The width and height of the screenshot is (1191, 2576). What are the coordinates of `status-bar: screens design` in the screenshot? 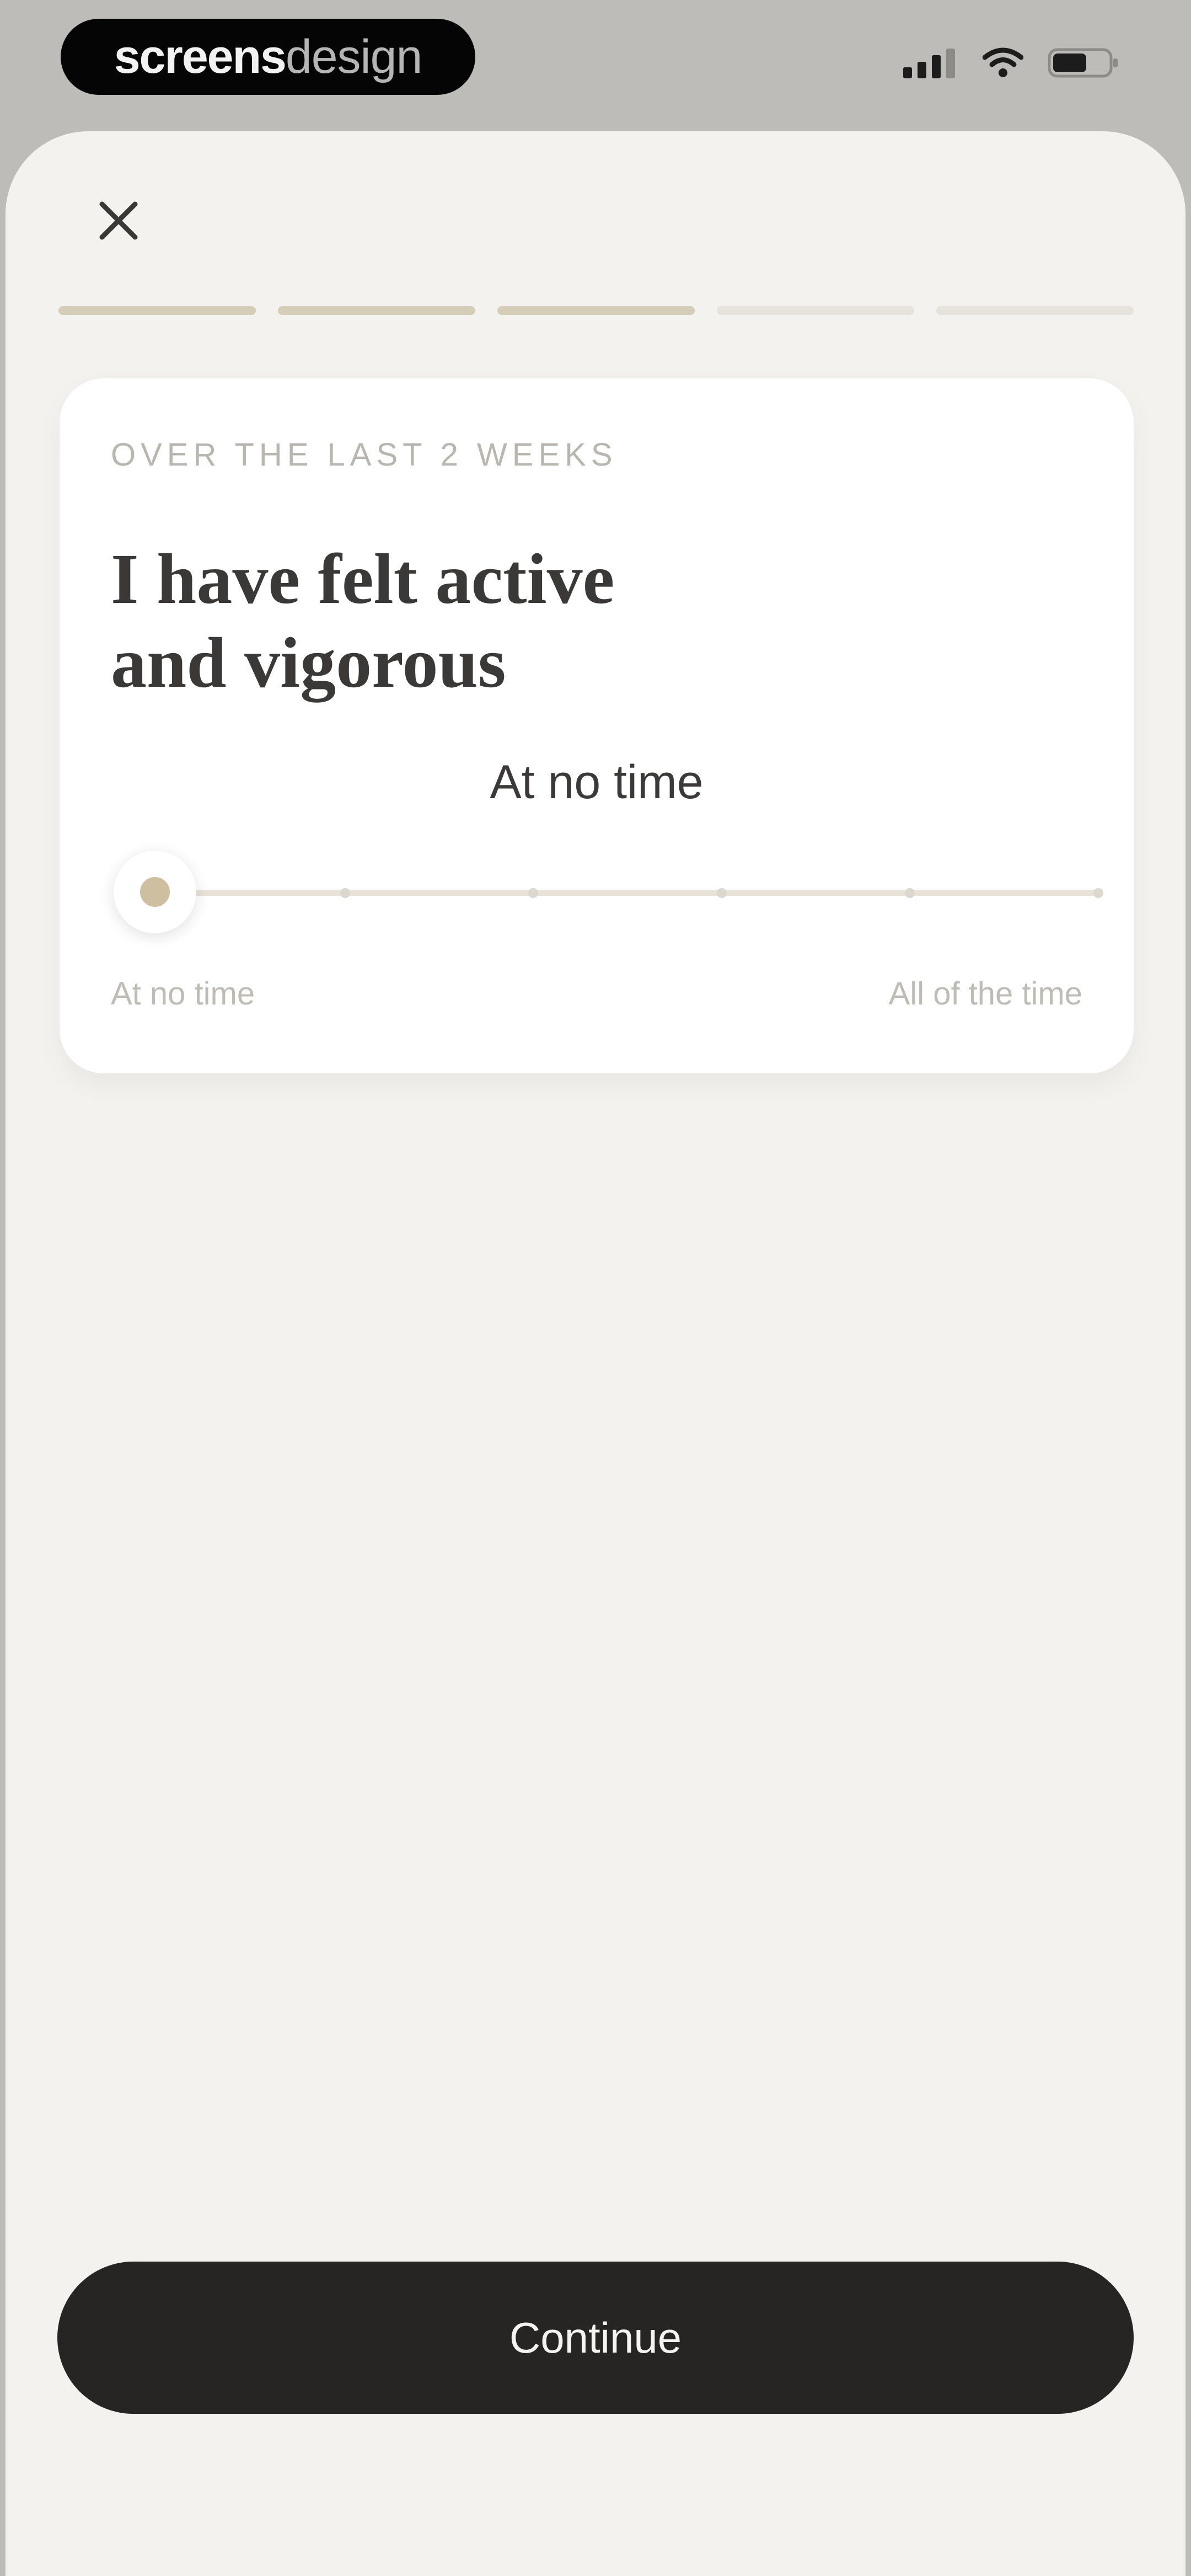 It's located at (595, 66).